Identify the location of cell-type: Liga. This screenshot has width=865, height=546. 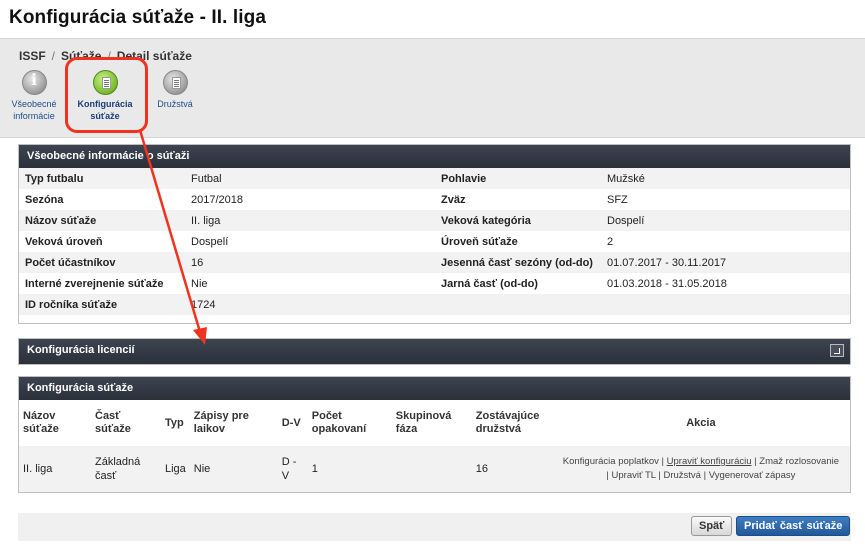
(175, 469).